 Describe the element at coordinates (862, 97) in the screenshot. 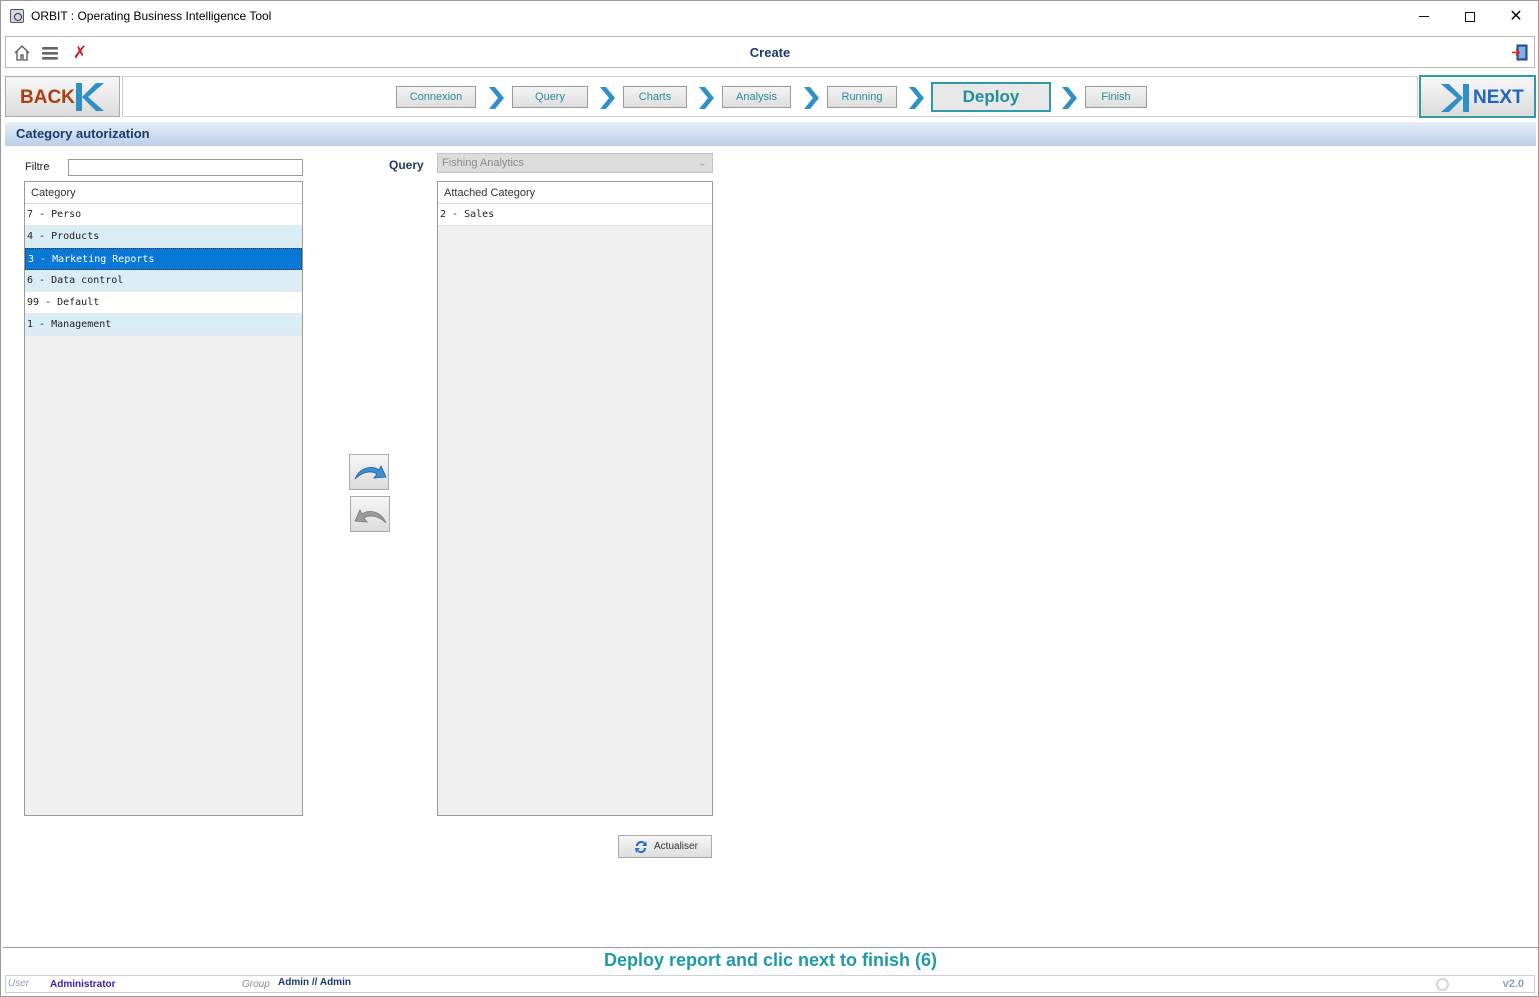

I see `step-running: Running` at that location.